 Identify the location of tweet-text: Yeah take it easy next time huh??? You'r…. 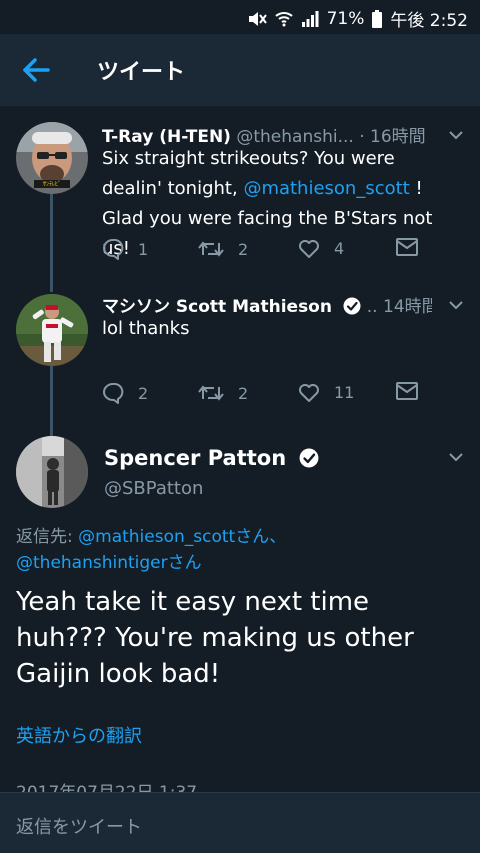
(215, 638).